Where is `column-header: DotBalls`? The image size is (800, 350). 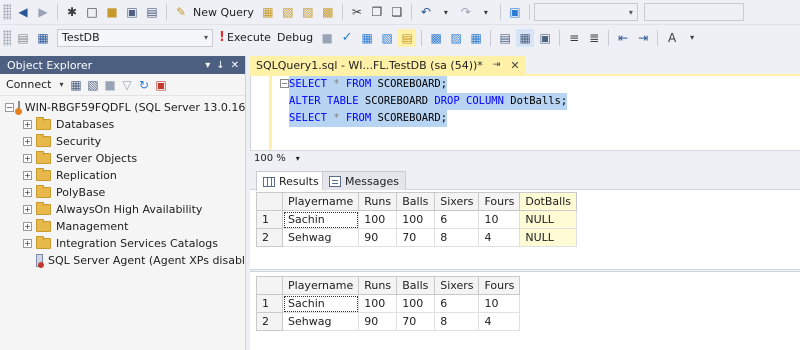 column-header: DotBalls is located at coordinates (548, 201).